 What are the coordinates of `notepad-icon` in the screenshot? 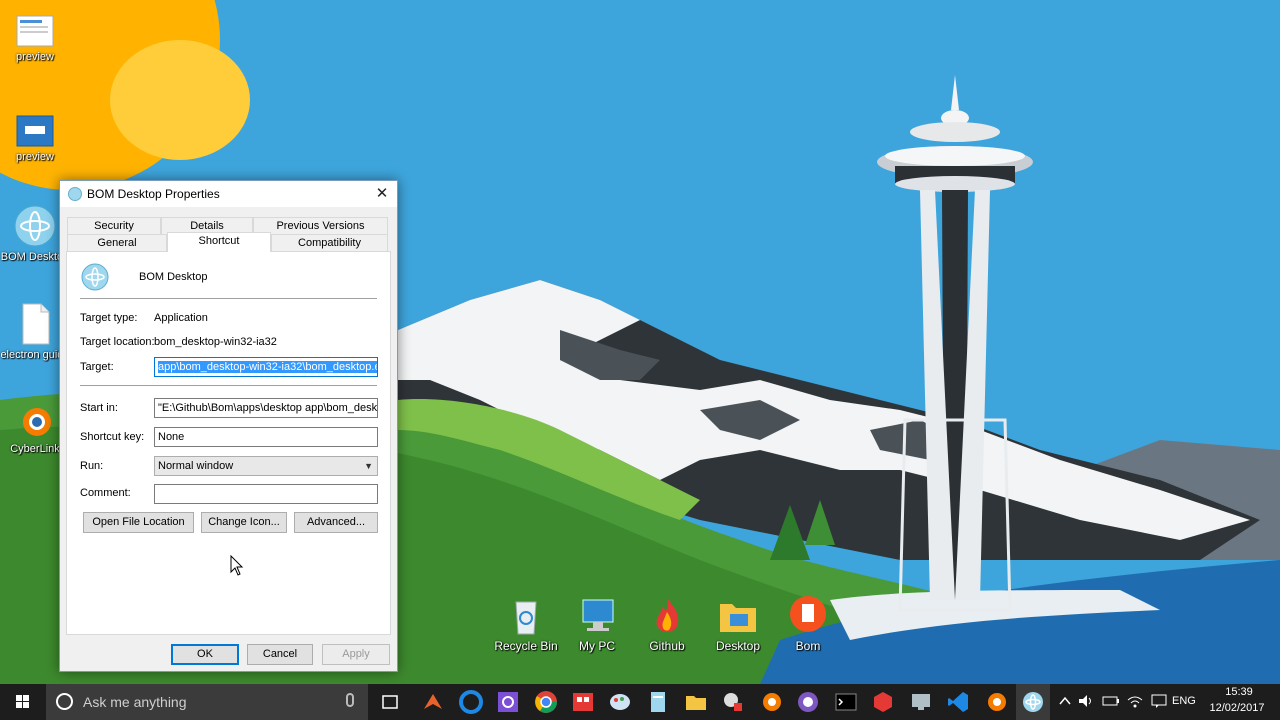 It's located at (658, 702).